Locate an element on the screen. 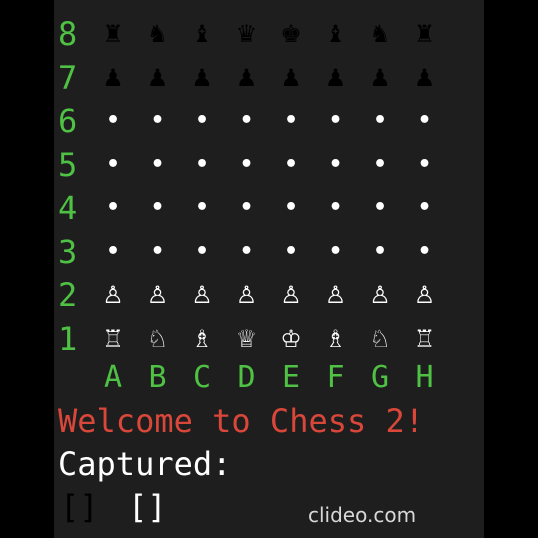  square-g6-empty: • is located at coordinates (380, 120).